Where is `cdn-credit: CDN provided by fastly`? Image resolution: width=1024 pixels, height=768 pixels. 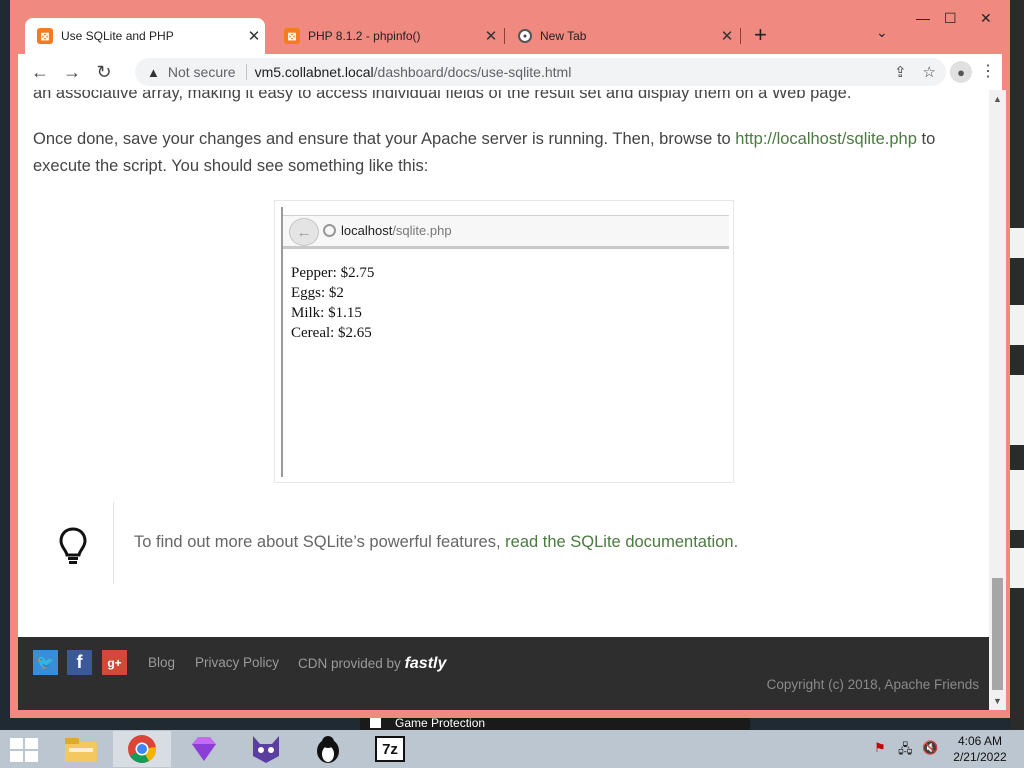
cdn-credit: CDN provided by fastly is located at coordinates (372, 664).